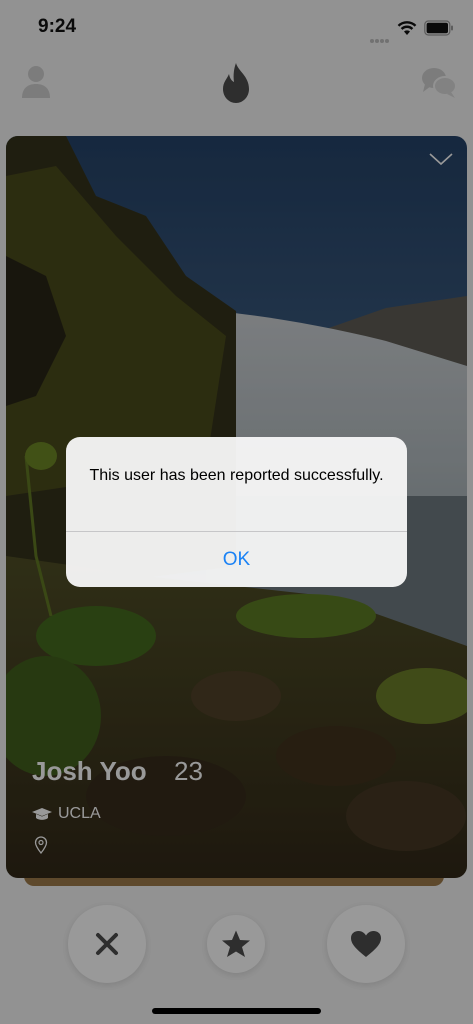  Describe the element at coordinates (236, 559) in the screenshot. I see `alert-ok-button: OK` at that location.